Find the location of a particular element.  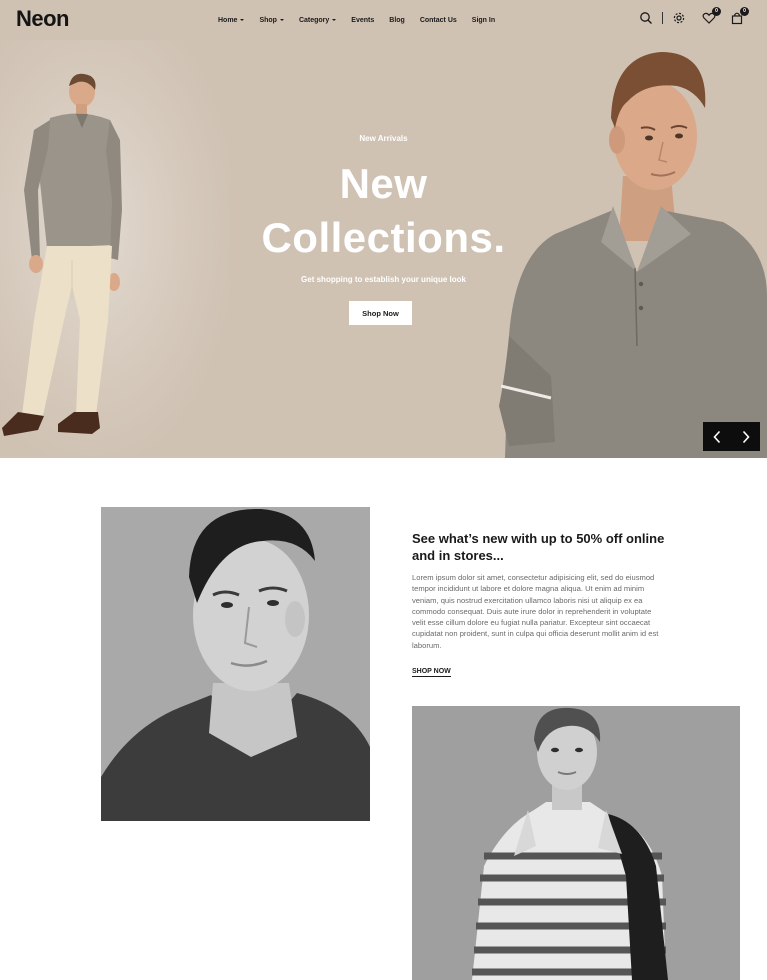

bag-icon: 0 is located at coordinates (739, 16).